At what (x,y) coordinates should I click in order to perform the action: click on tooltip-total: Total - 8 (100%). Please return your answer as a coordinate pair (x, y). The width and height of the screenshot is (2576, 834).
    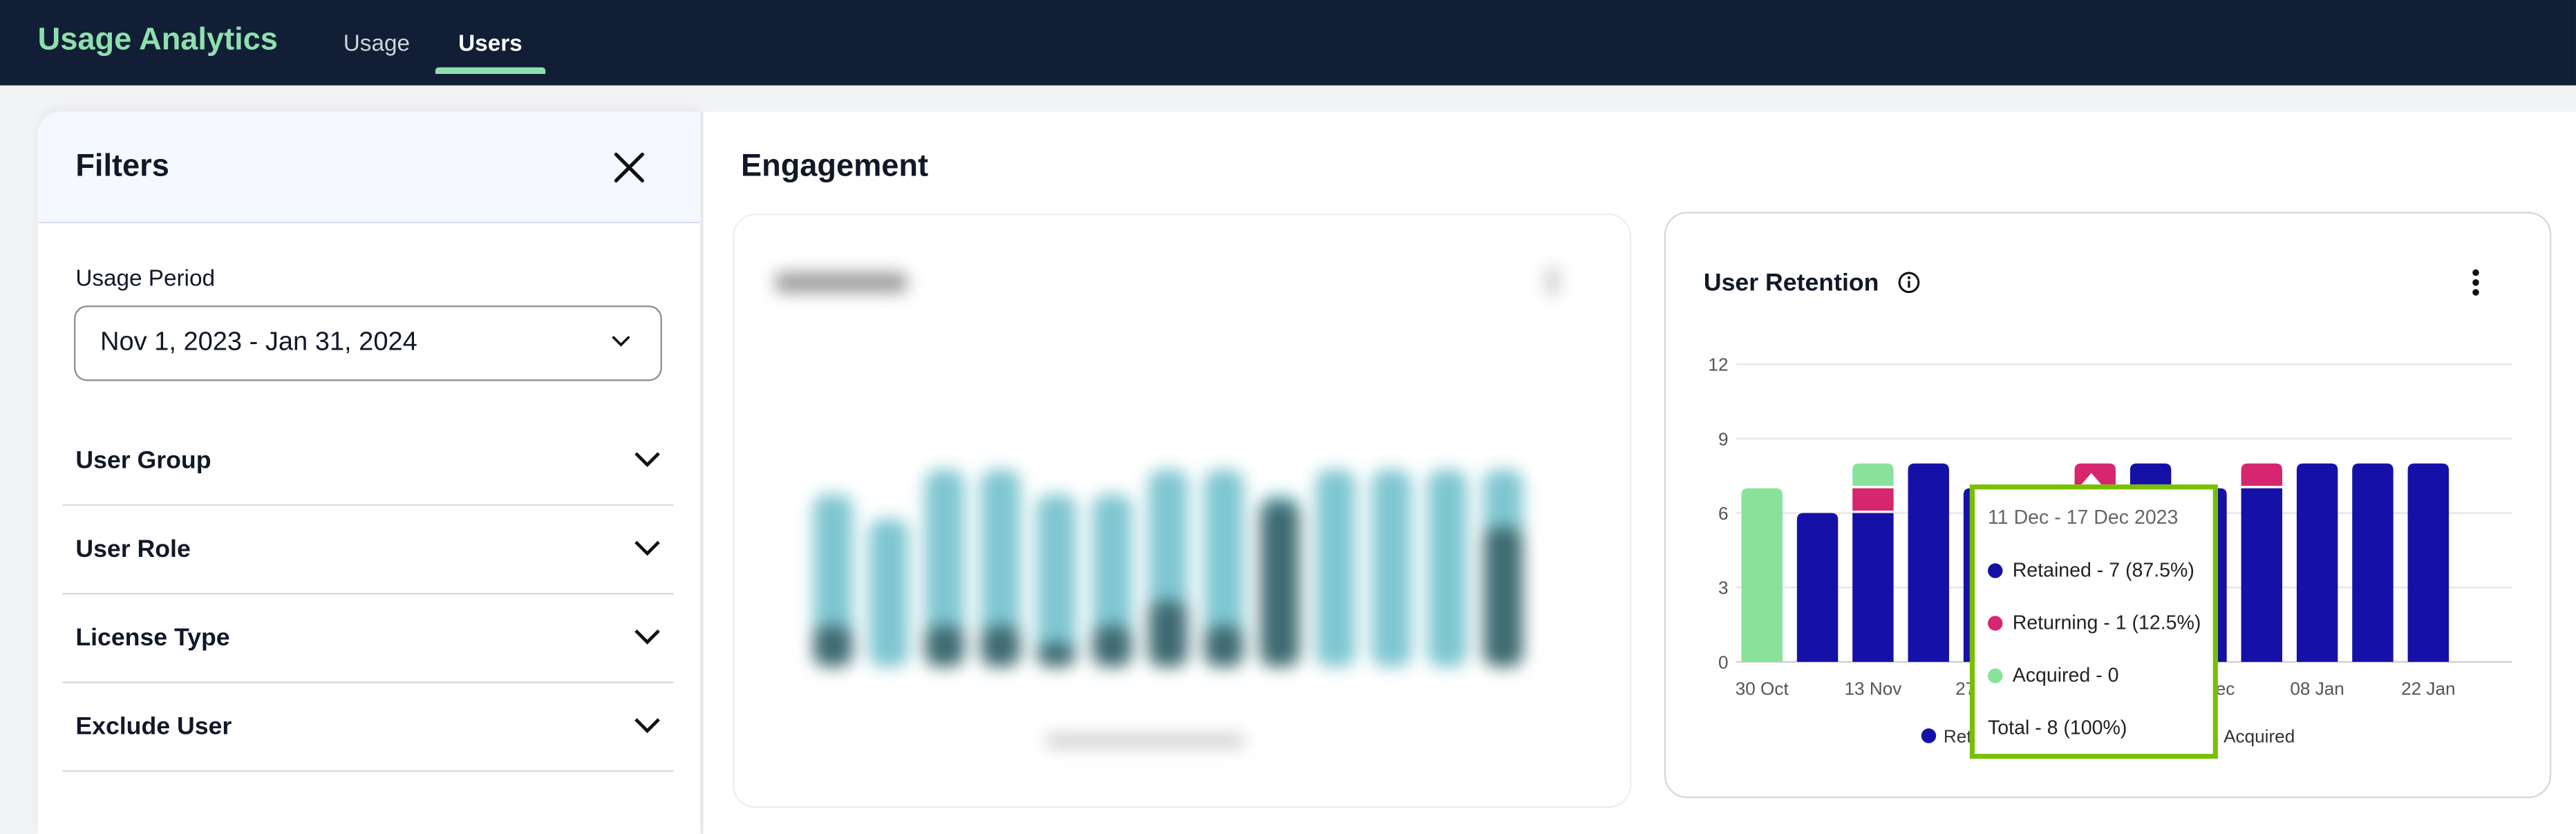
    Looking at the image, I should click on (2057, 727).